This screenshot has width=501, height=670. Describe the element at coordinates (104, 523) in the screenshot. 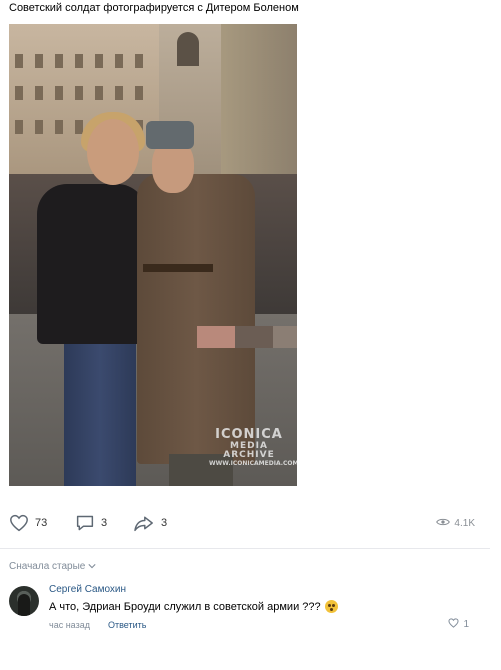

I see `comment-count: 3` at that location.